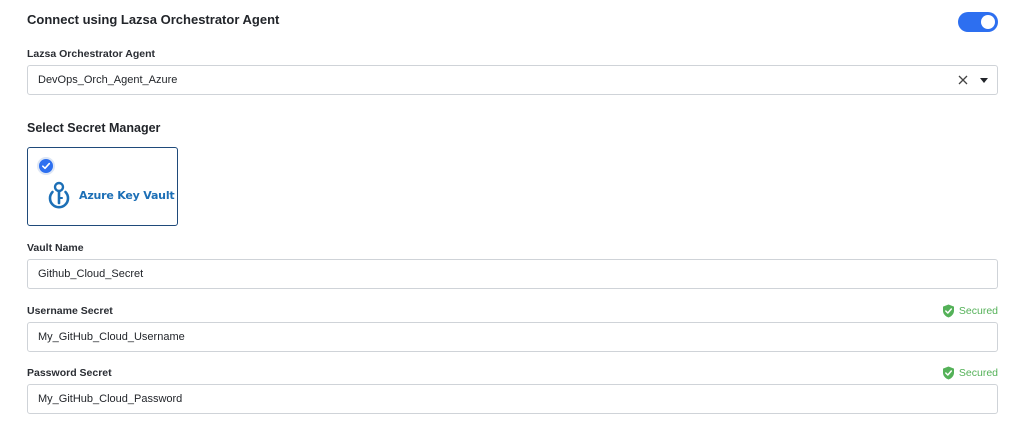 This screenshot has height=421, width=1023. What do you see at coordinates (102, 186) in the screenshot?
I see `azure-key-vault-option: Azure Key Vault` at bounding box center [102, 186].